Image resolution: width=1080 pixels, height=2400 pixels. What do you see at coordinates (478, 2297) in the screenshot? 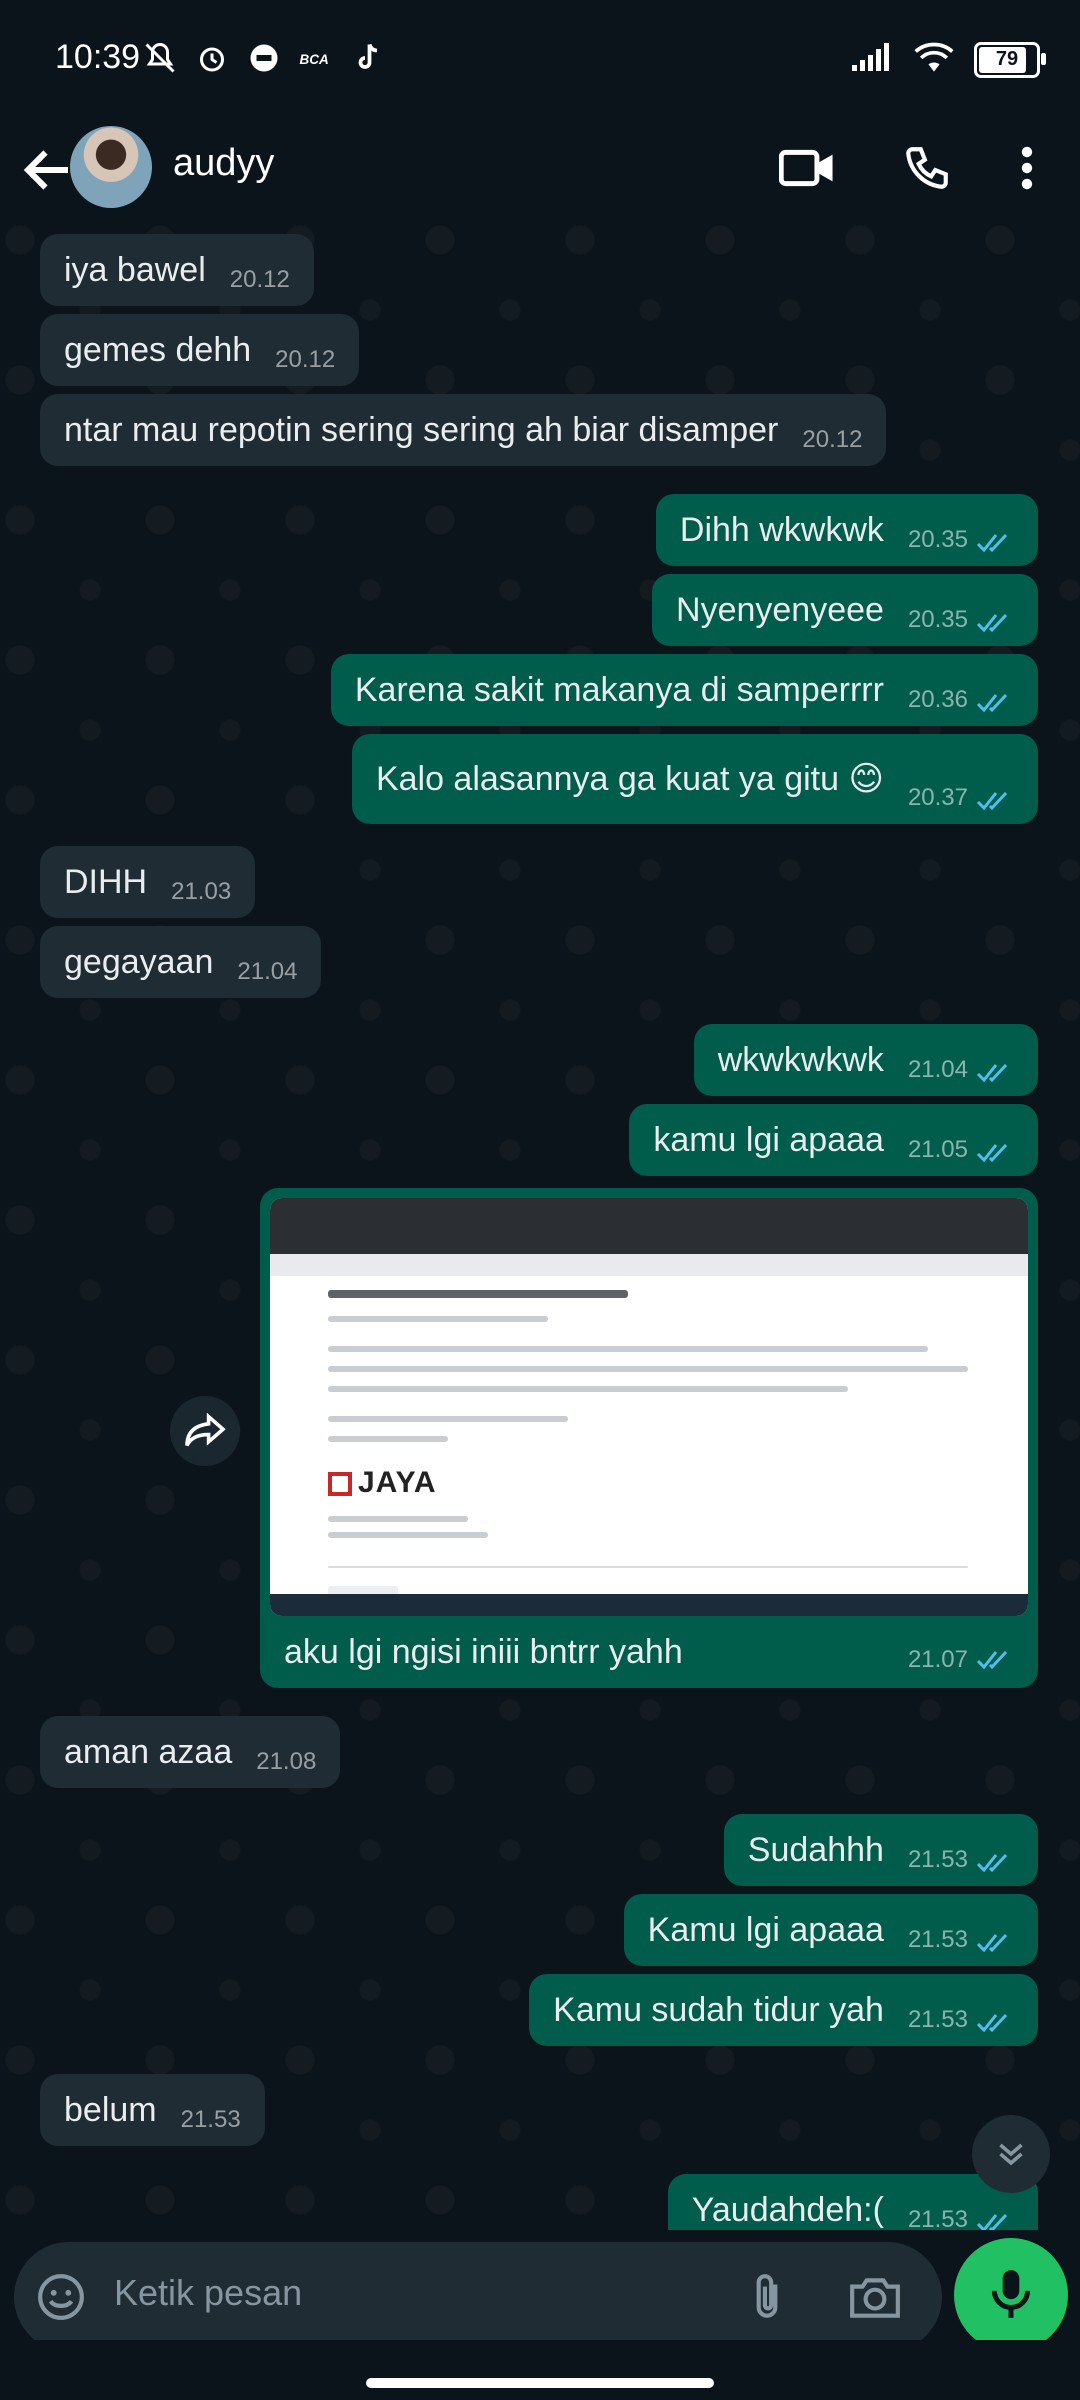
I see `message-input: Ketik pesan` at bounding box center [478, 2297].